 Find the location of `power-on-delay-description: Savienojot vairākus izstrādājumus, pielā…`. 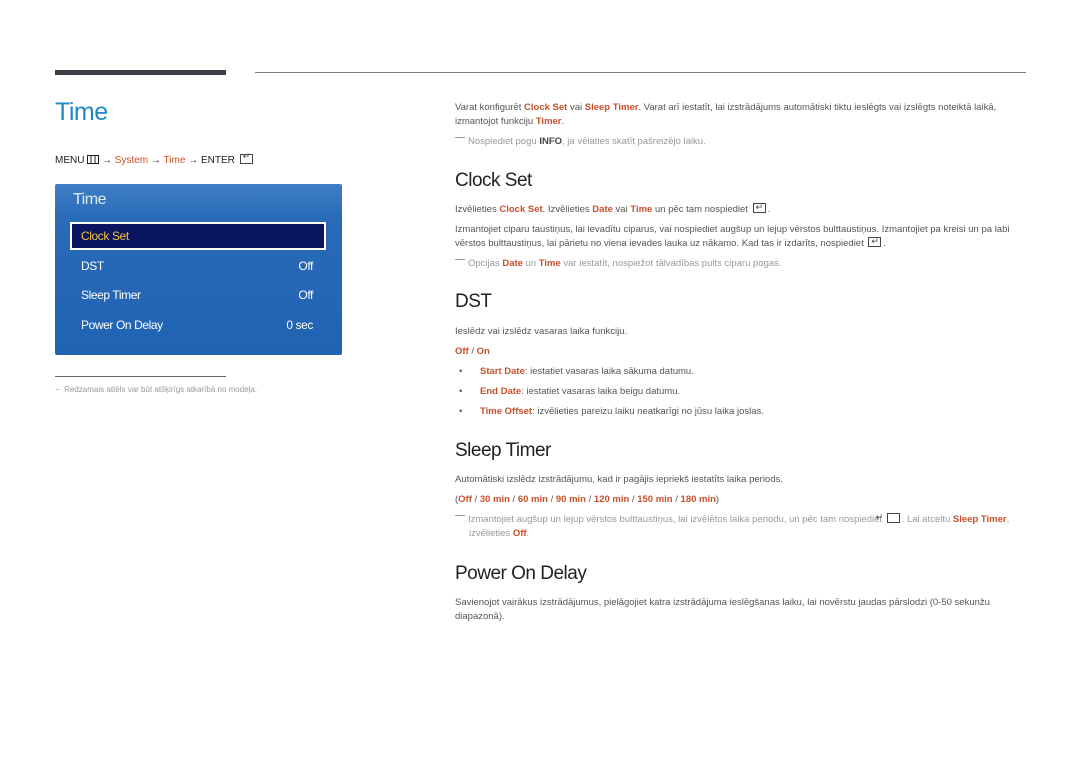

power-on-delay-description: Savienojot vairākus izstrādājumus, pielā… is located at coordinates (722, 609).